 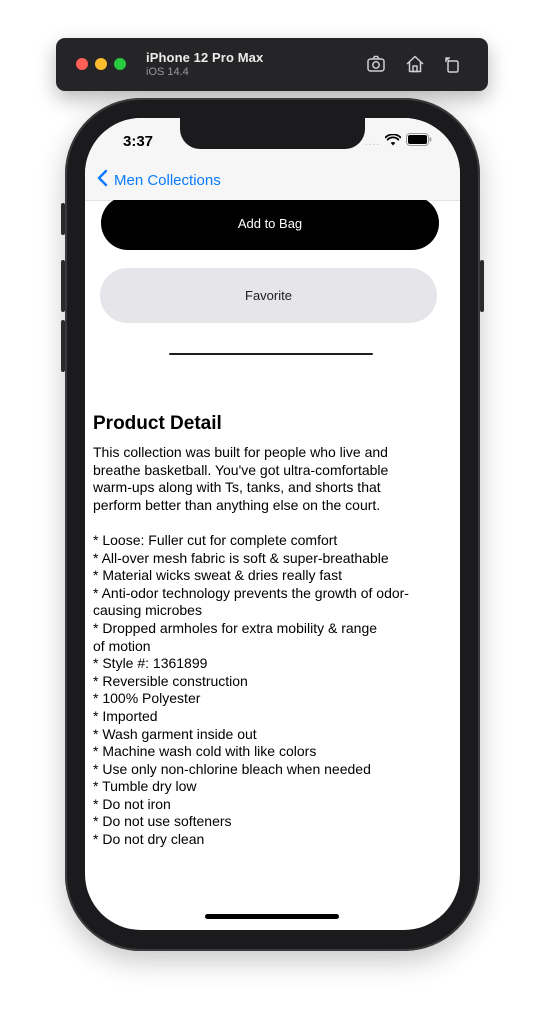 What do you see at coordinates (167, 72) in the screenshot?
I see `simulator-os-version: iOS 14.4` at bounding box center [167, 72].